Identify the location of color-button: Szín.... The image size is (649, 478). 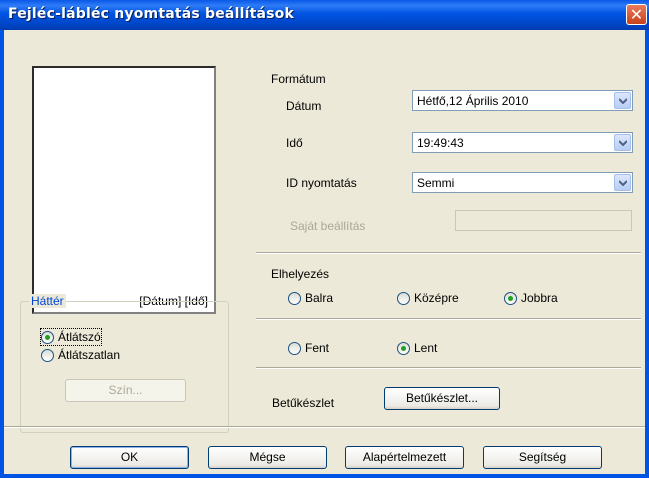
(125, 390).